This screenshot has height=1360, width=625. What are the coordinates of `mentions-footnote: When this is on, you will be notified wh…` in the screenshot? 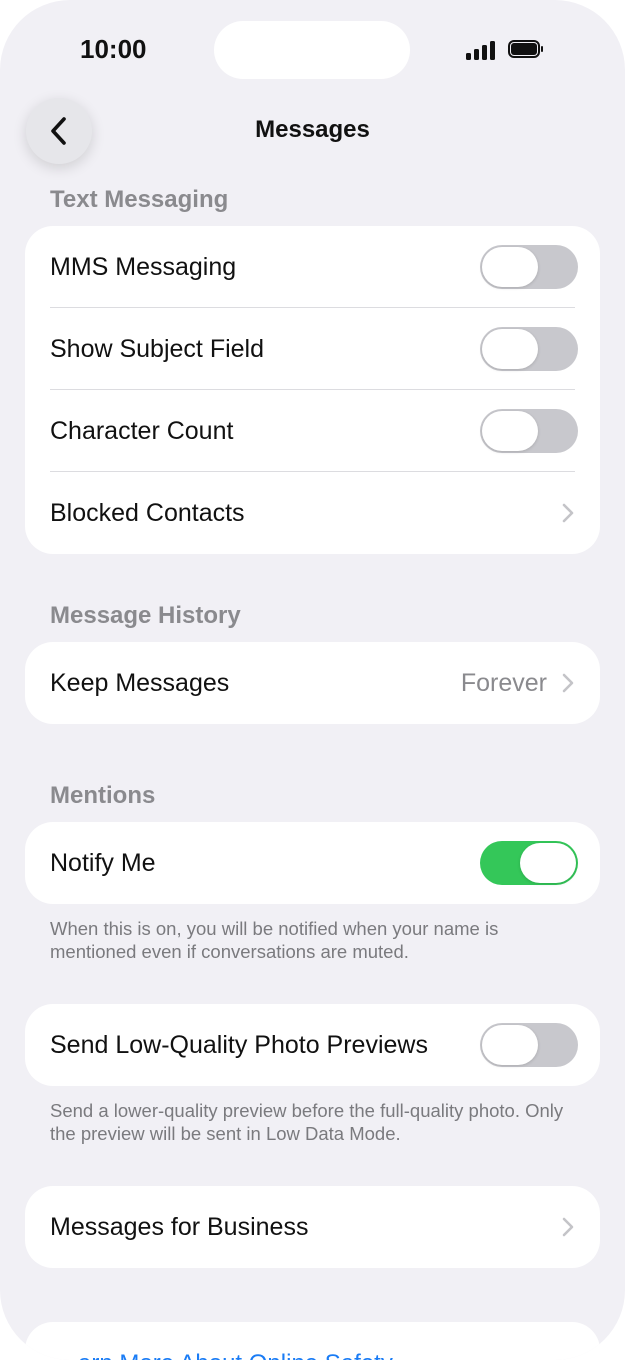 It's located at (274, 940).